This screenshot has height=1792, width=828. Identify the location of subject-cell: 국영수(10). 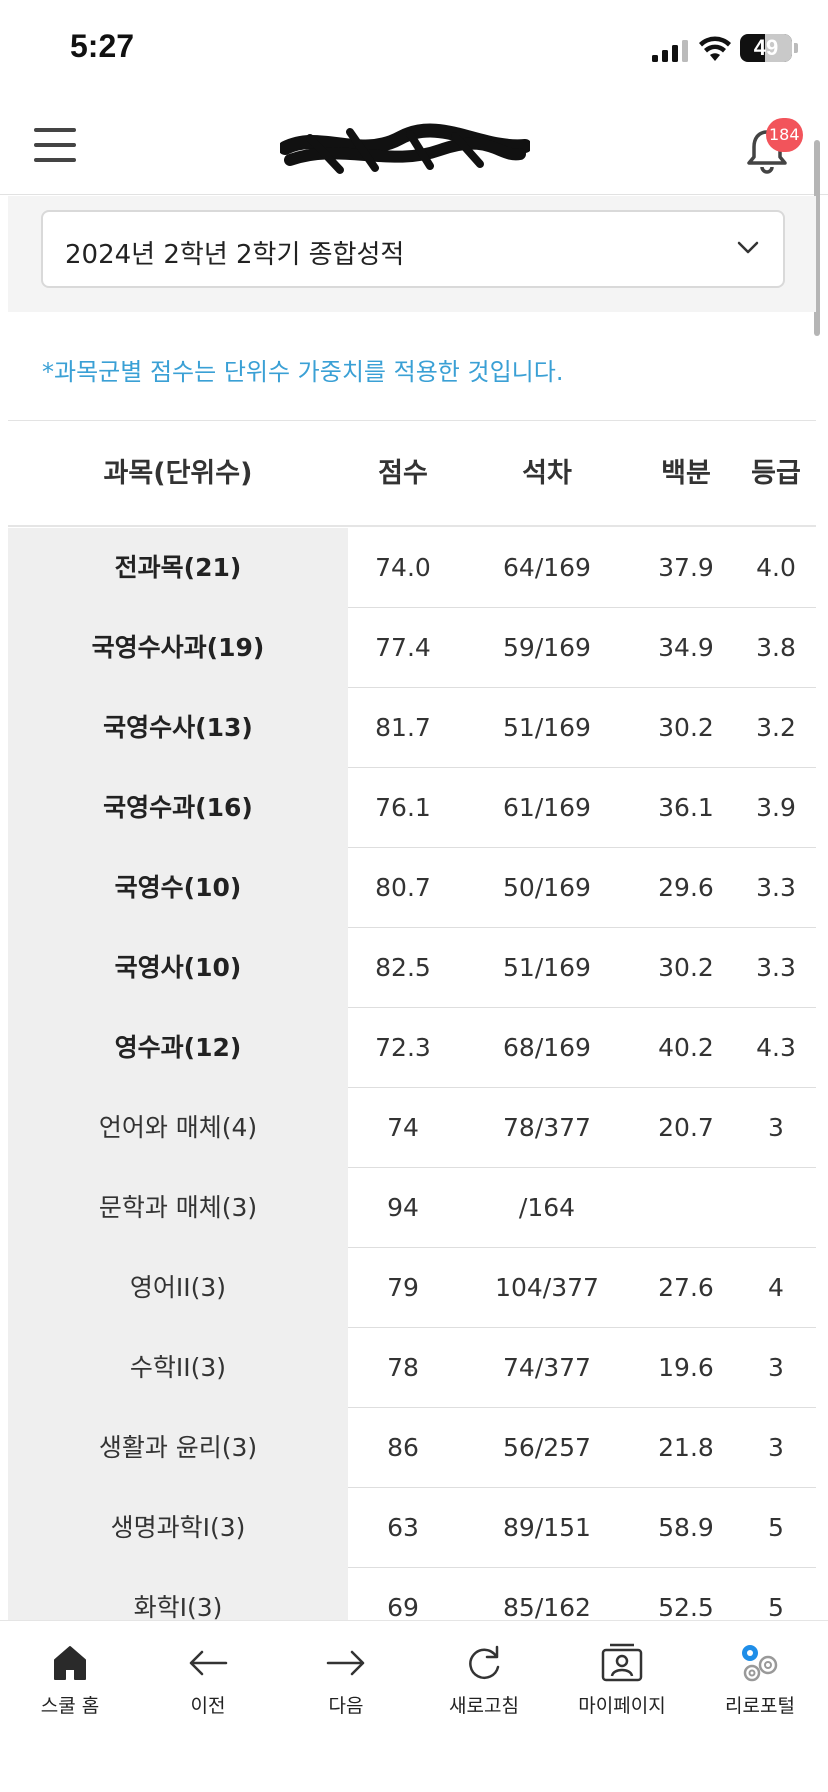
(178, 887).